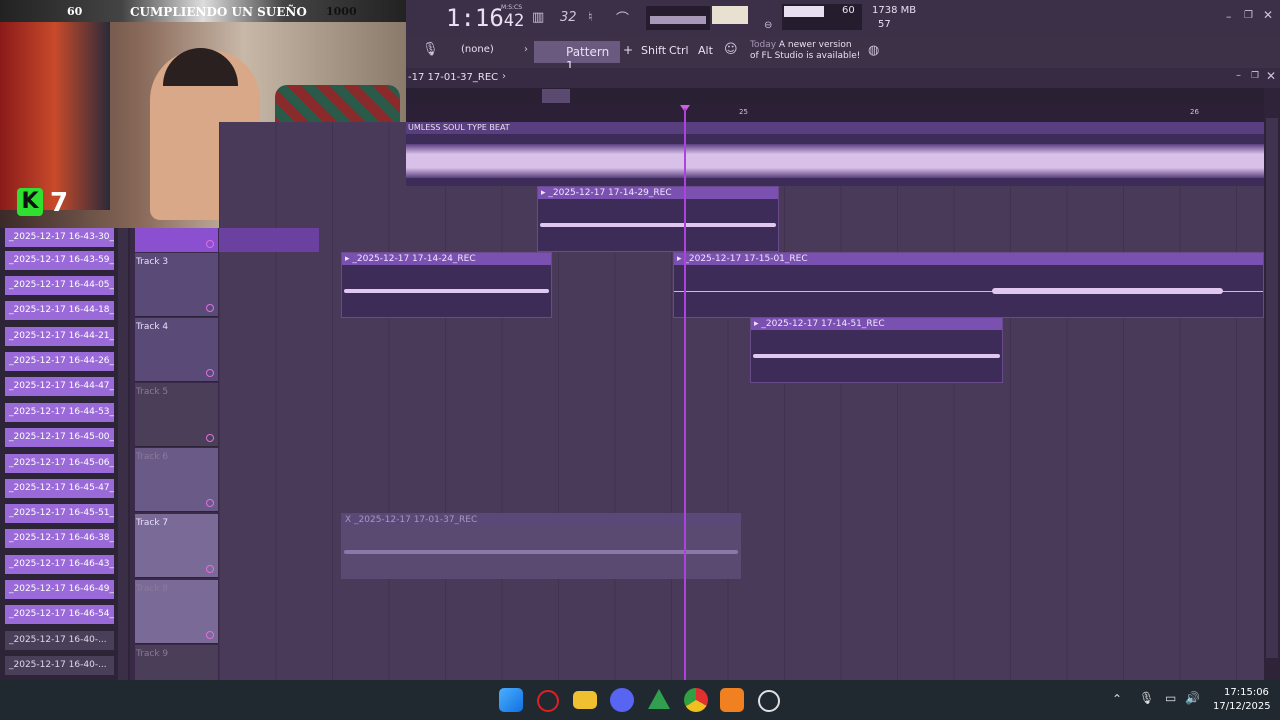  What do you see at coordinates (176, 415) in the screenshot?
I see `track-header-5: Track 5` at bounding box center [176, 415].